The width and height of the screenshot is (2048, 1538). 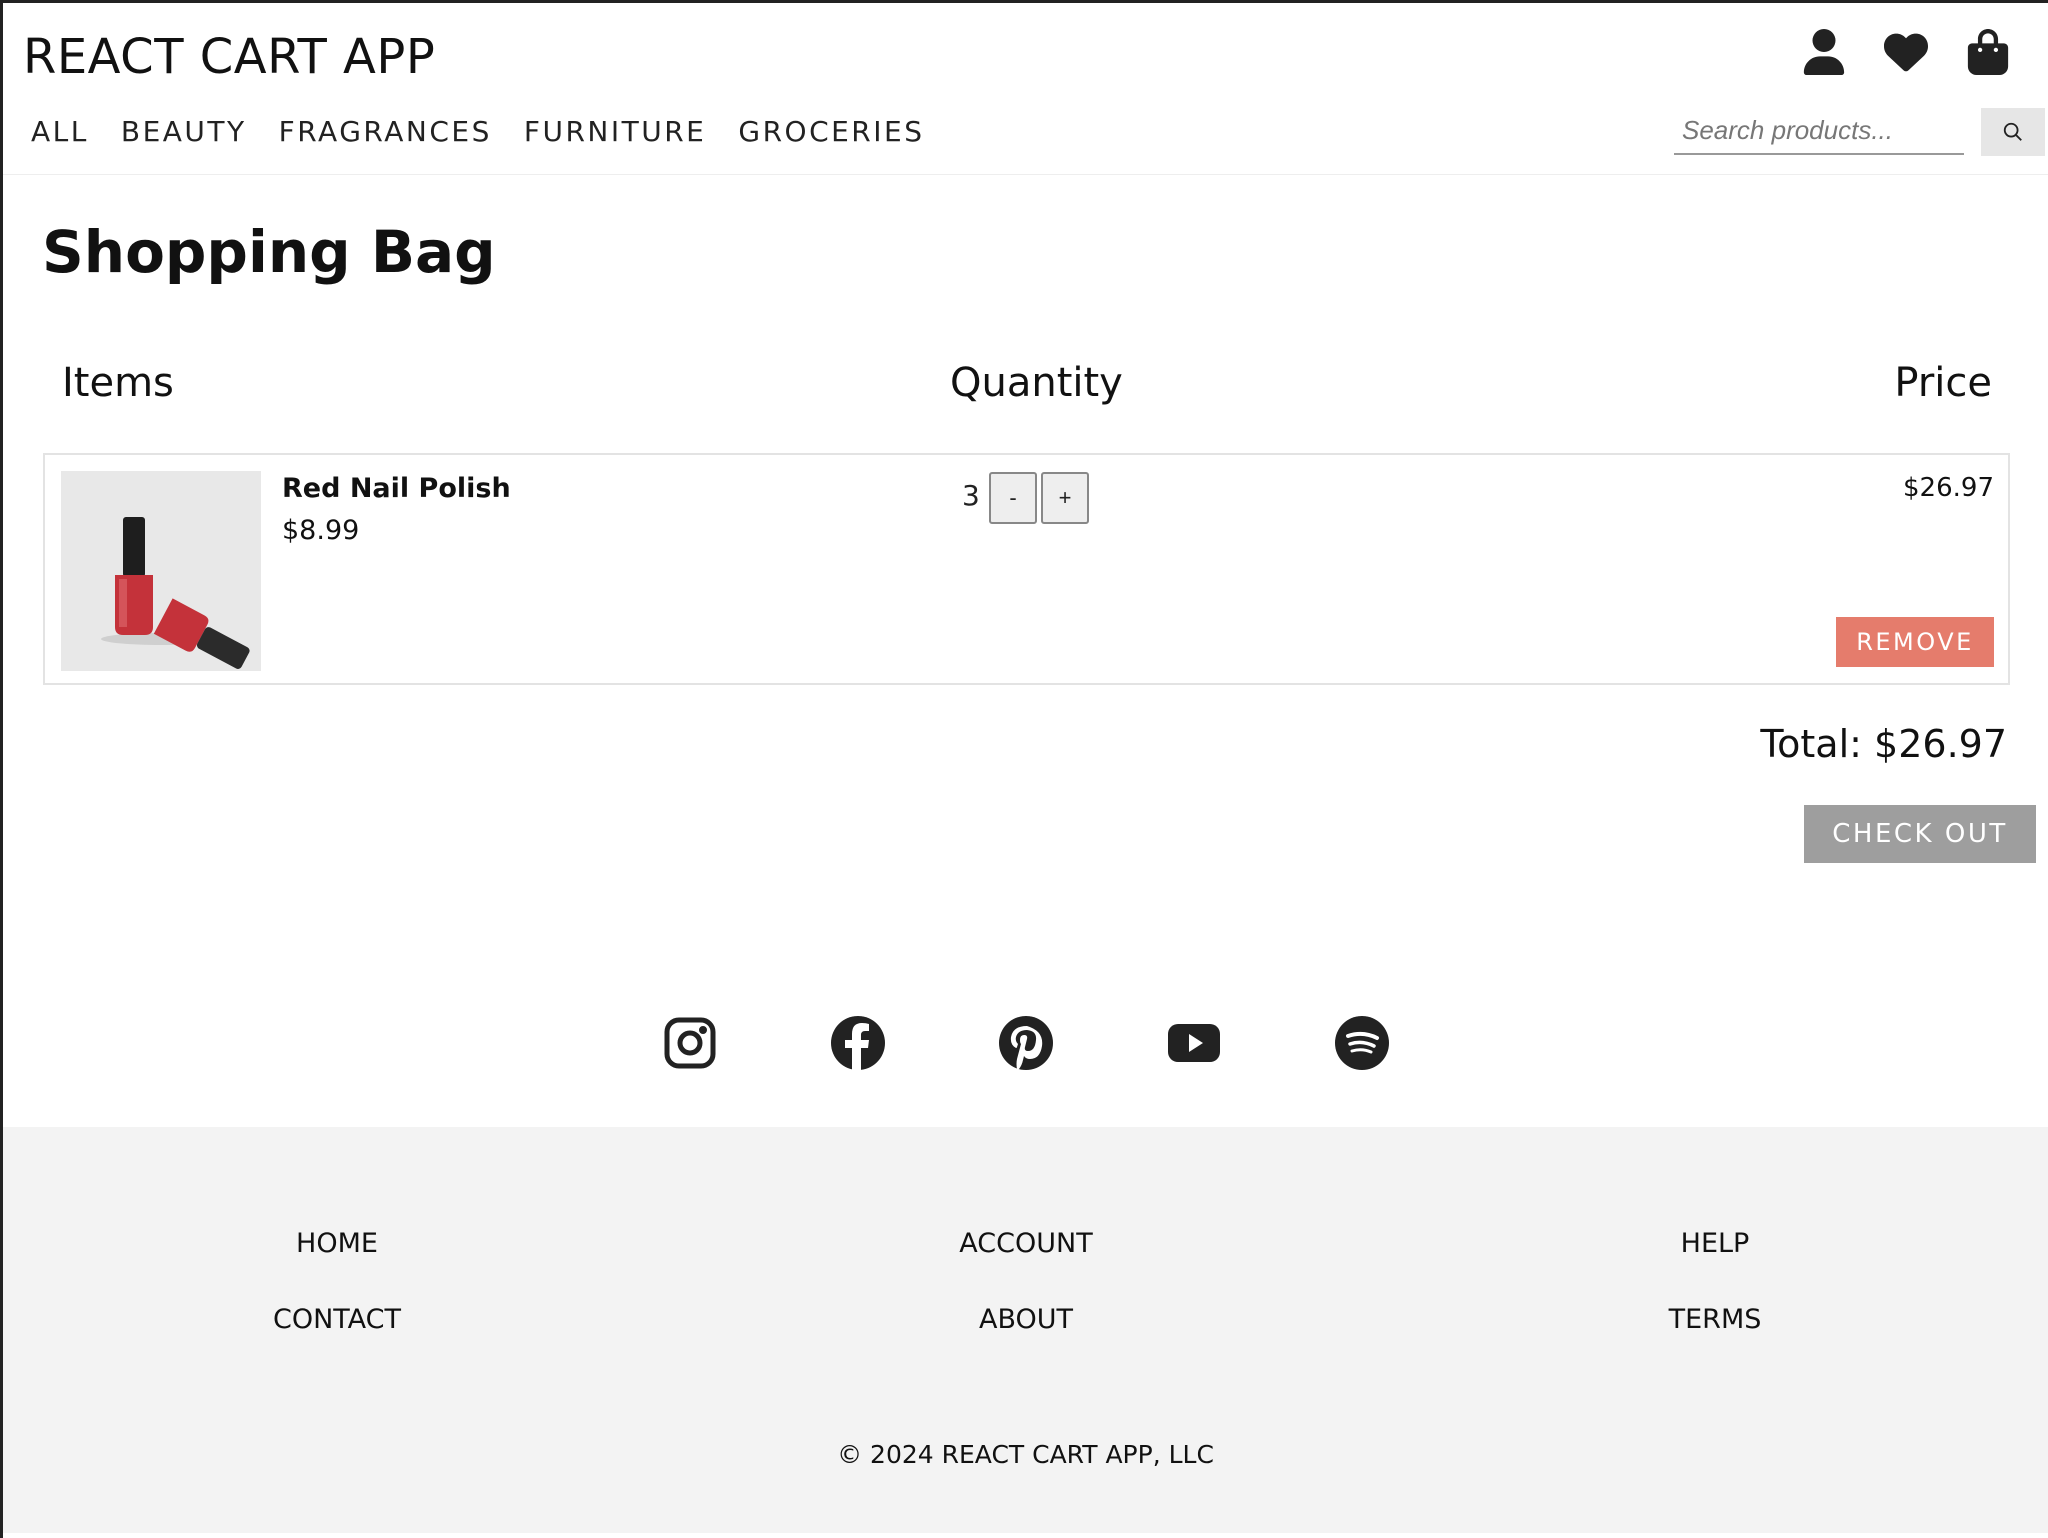 I want to click on page-title: Shopping Bag, so click(x=269, y=252).